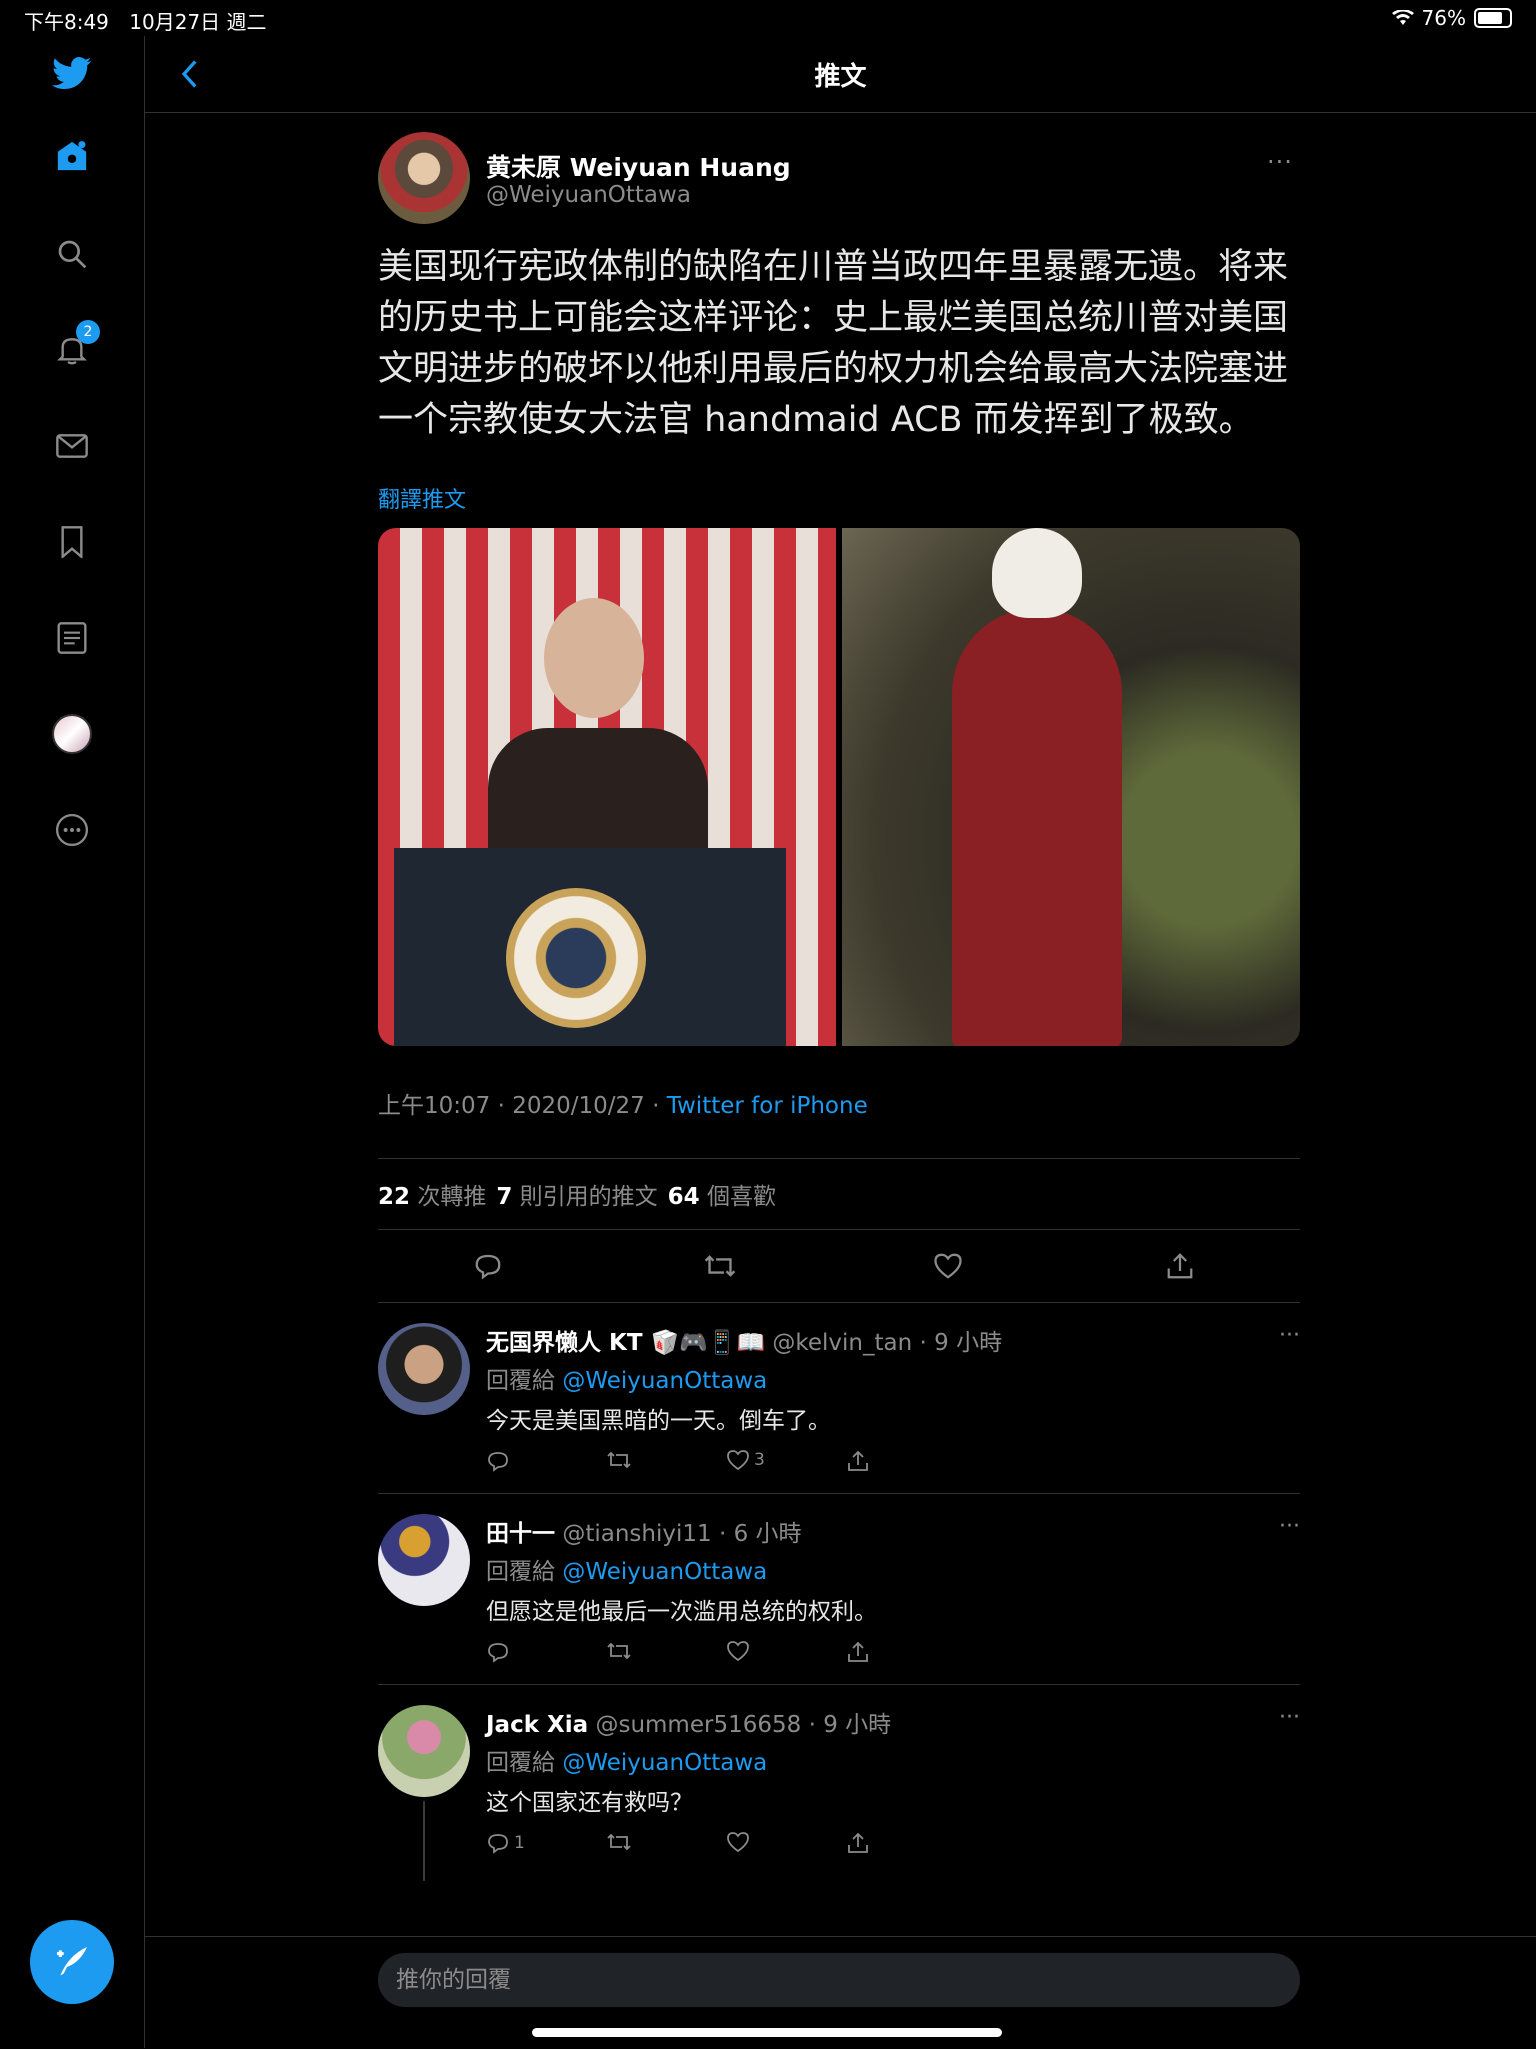 The image size is (1536, 2049). What do you see at coordinates (842, 1343) in the screenshot?
I see `reply-handle: @kelvin_tan` at bounding box center [842, 1343].